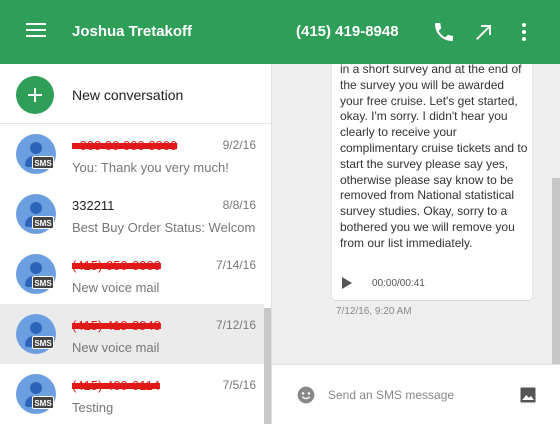 The width and height of the screenshot is (560, 424). Describe the element at coordinates (524, 32) in the screenshot. I see `more-vert-icon` at that location.